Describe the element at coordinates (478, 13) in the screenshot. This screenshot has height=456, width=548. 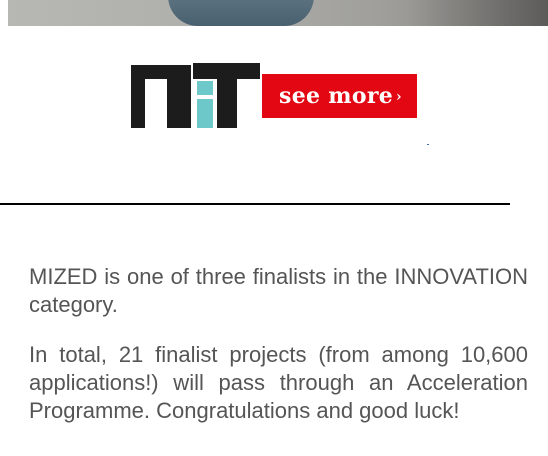
I see `hero-photo-shade` at that location.